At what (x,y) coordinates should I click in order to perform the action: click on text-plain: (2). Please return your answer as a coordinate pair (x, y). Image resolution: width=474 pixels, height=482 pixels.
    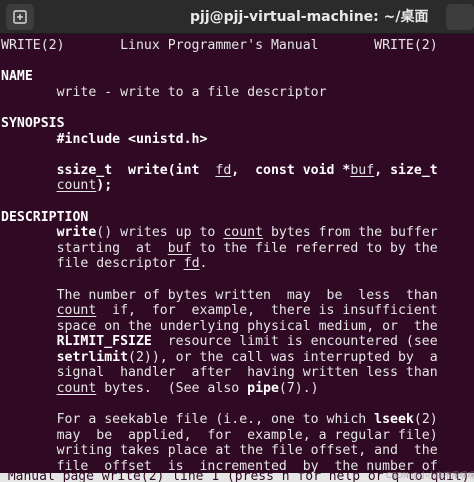
    Looking at the image, I should click on (425, 420).